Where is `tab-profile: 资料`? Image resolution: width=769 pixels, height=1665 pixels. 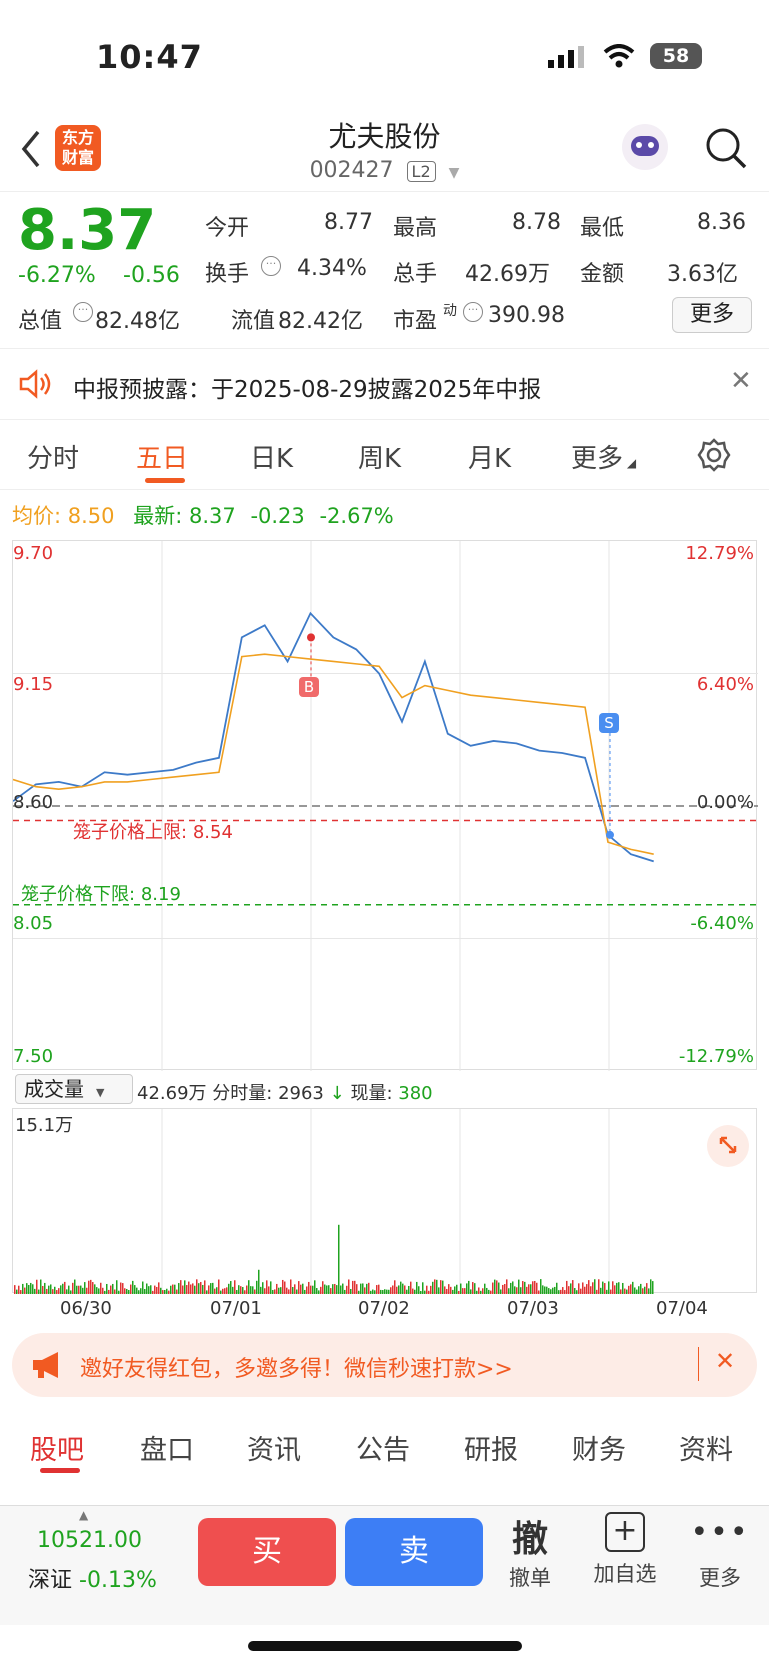
tab-profile: 资料 is located at coordinates (706, 1447).